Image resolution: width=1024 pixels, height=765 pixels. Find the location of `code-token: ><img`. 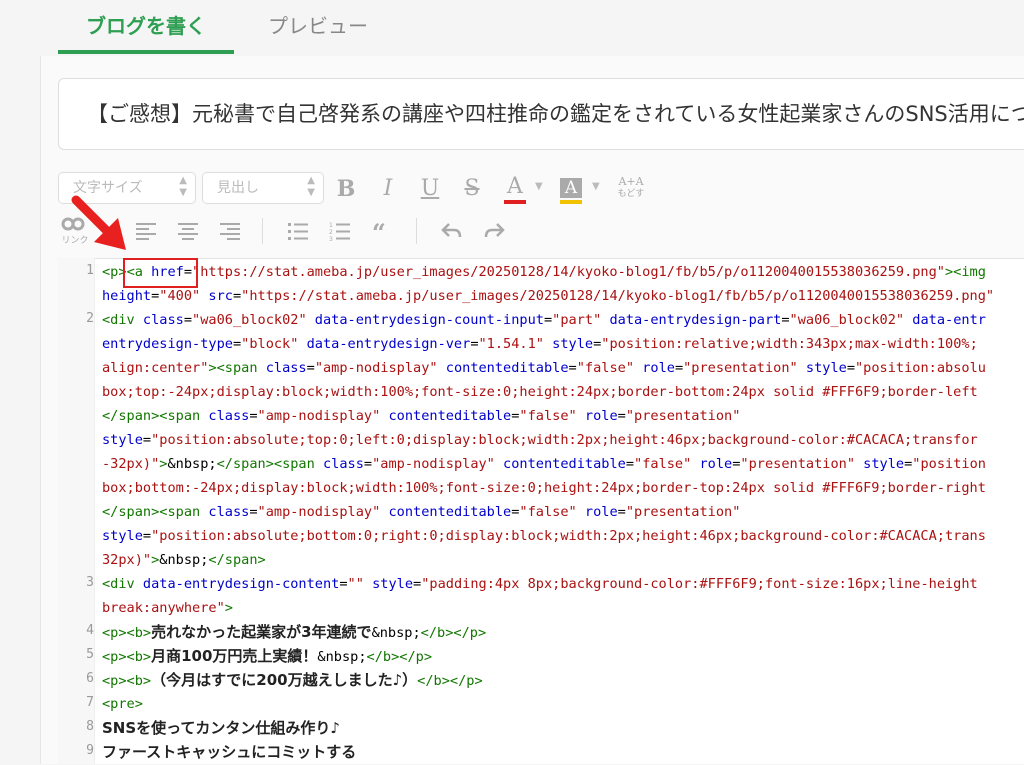

code-token: ><img is located at coordinates (965, 272).